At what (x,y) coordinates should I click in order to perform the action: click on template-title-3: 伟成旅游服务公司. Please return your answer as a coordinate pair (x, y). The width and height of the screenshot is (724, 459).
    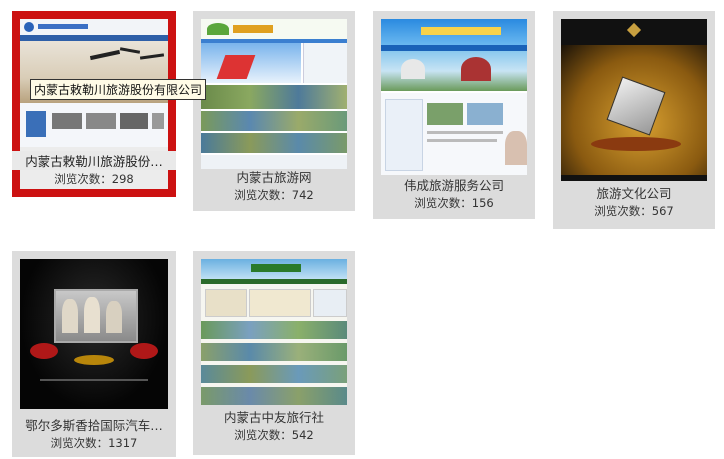
    Looking at the image, I should click on (454, 184).